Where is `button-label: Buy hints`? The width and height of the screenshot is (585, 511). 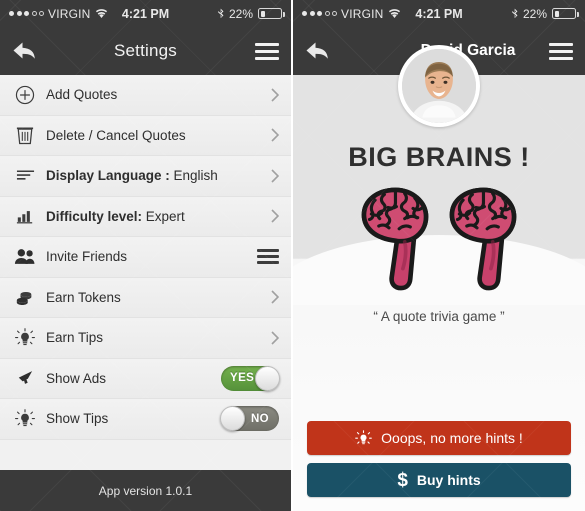
button-label: Buy hints is located at coordinates (448, 480).